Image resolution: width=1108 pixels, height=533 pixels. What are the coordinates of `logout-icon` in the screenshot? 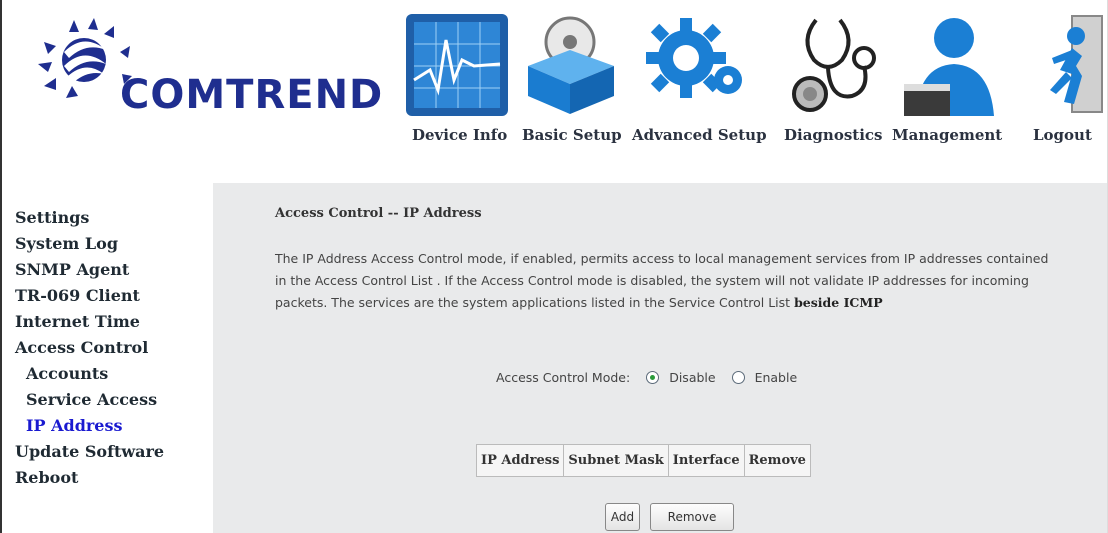 It's located at (1073, 65).